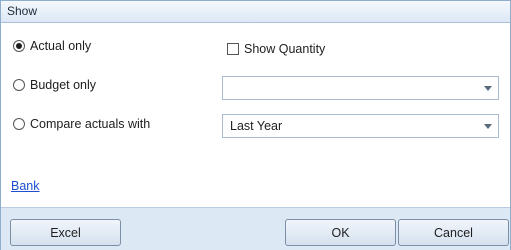 The height and width of the screenshot is (250, 511). Describe the element at coordinates (255, 12) in the screenshot. I see `group-header: Show` at that location.